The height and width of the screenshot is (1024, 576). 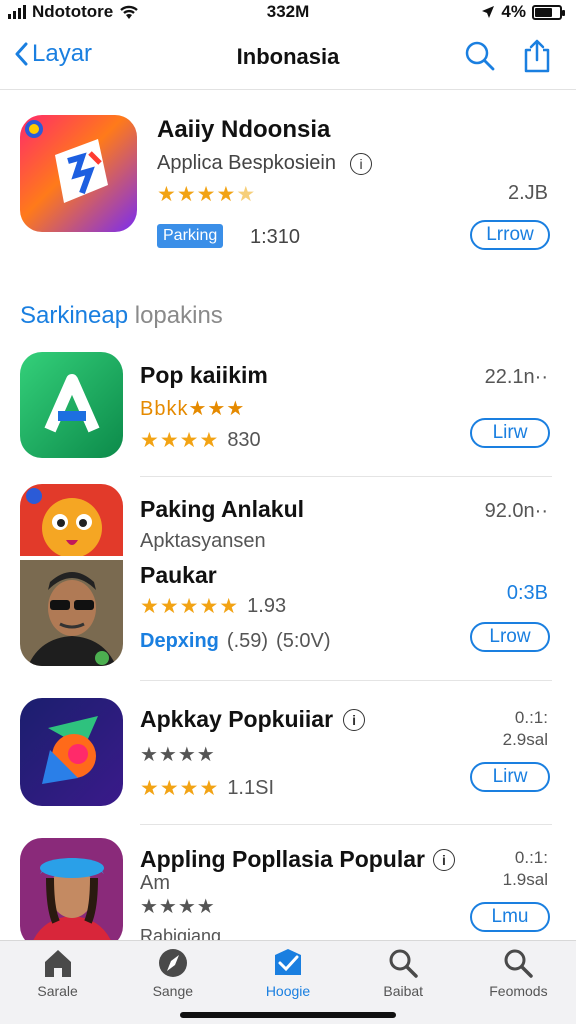 What do you see at coordinates (57, 982) in the screenshot?
I see `tab-home: Sarale` at bounding box center [57, 982].